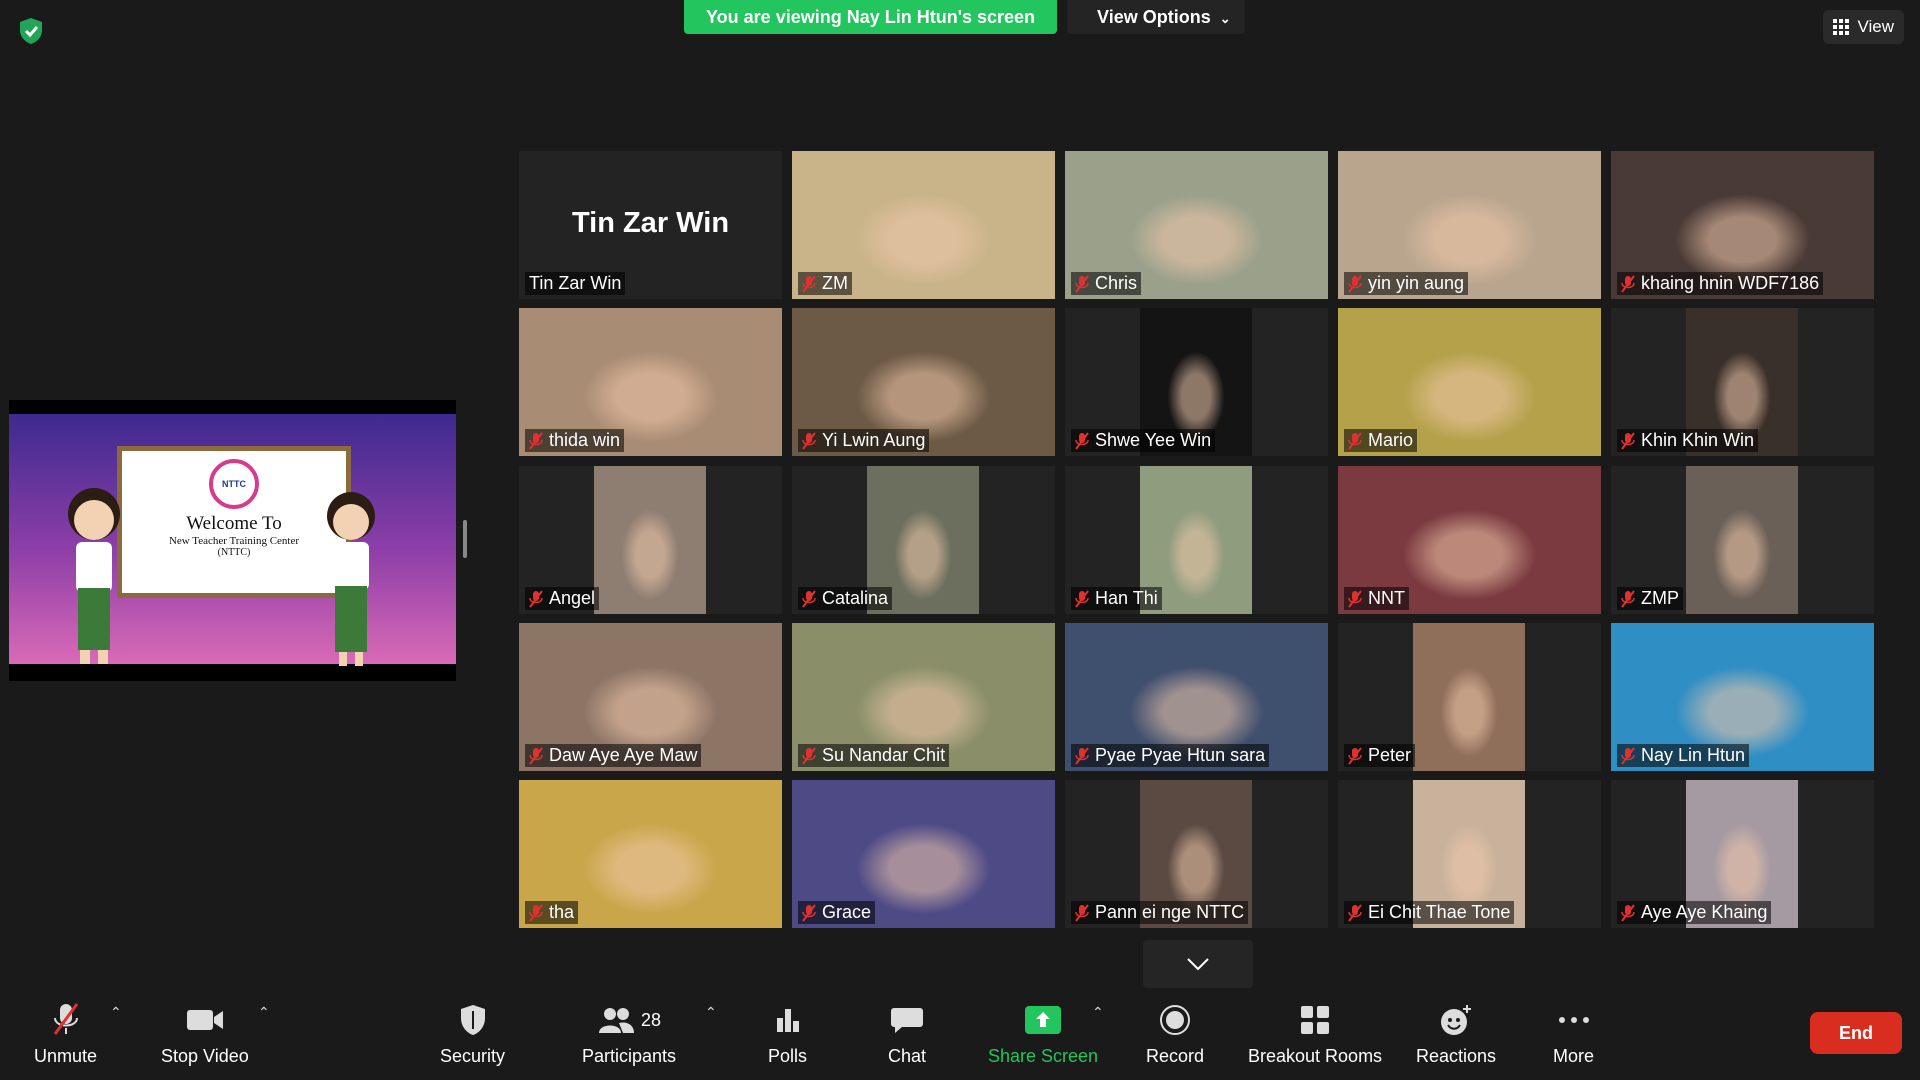 The width and height of the screenshot is (1920, 1080). Describe the element at coordinates (204, 1020) in the screenshot. I see `video-camera-icon` at that location.